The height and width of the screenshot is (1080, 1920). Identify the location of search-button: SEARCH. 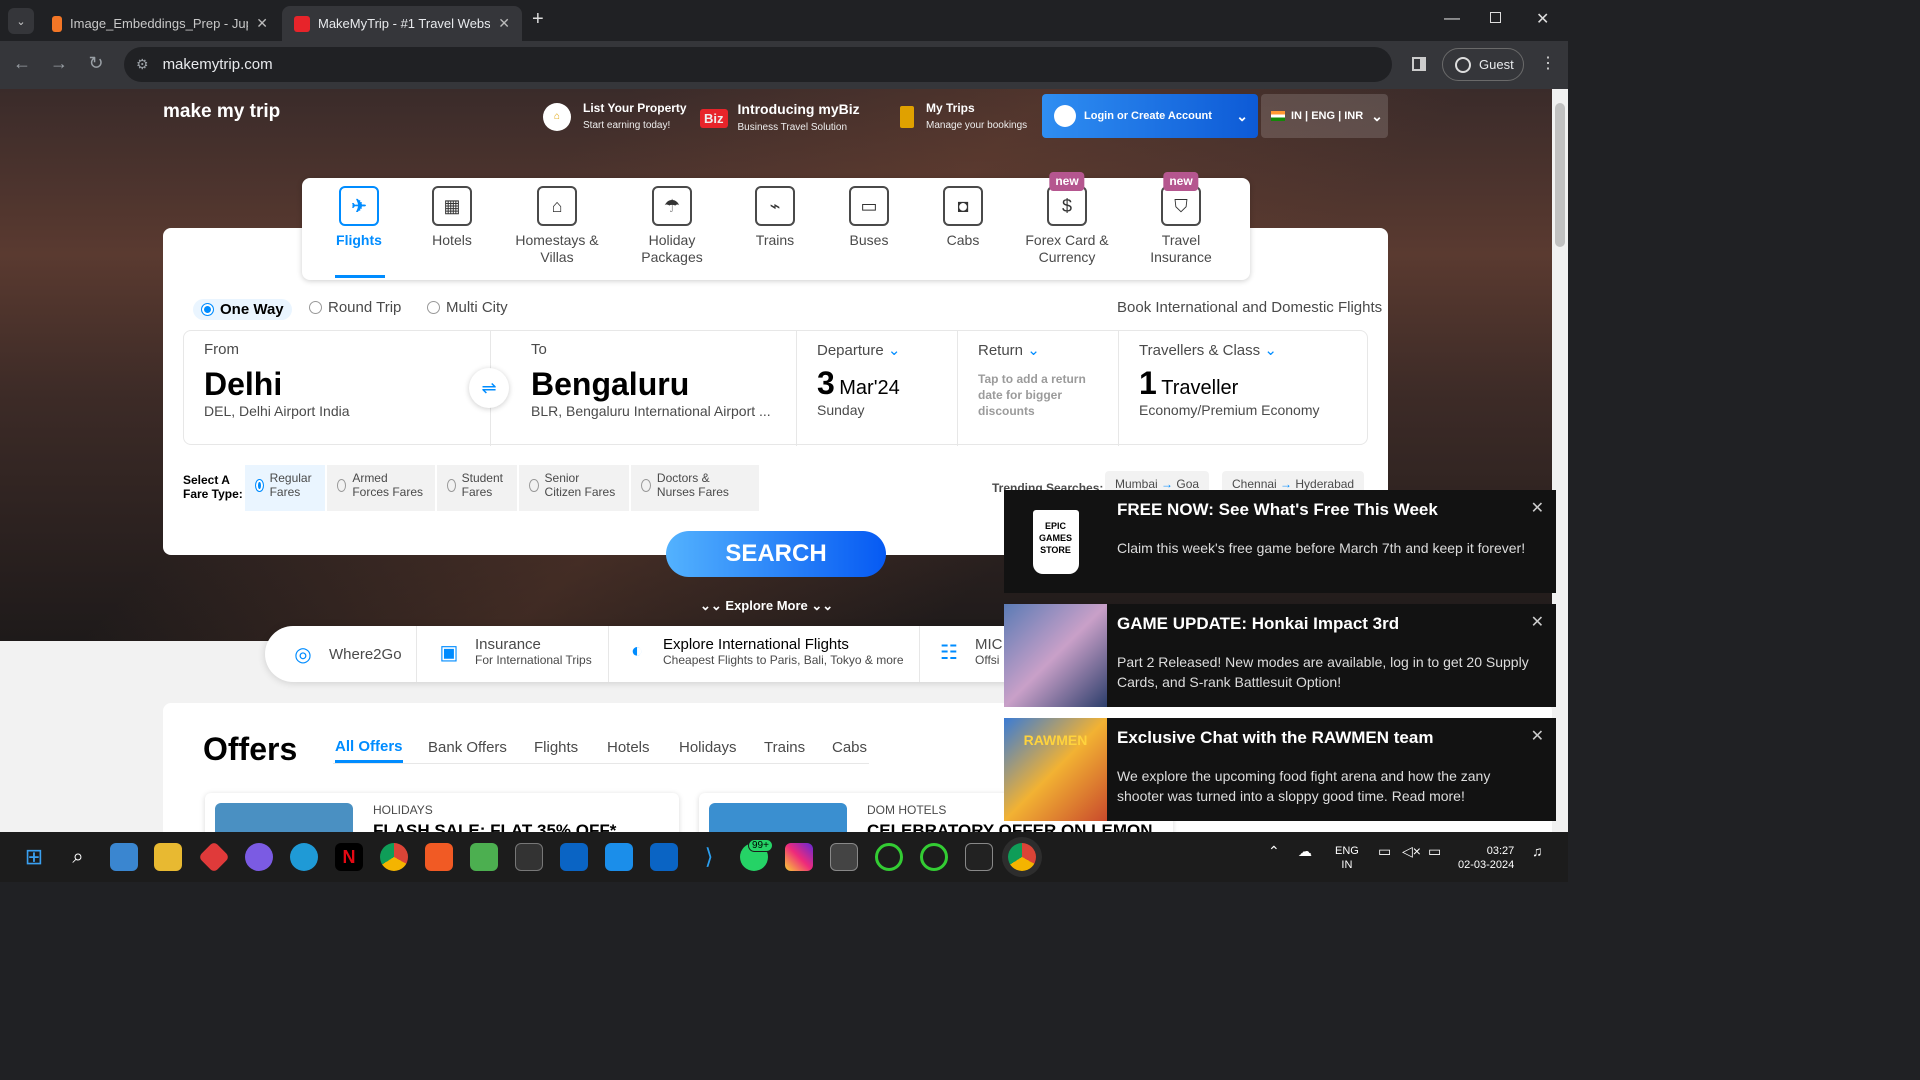
(776, 554).